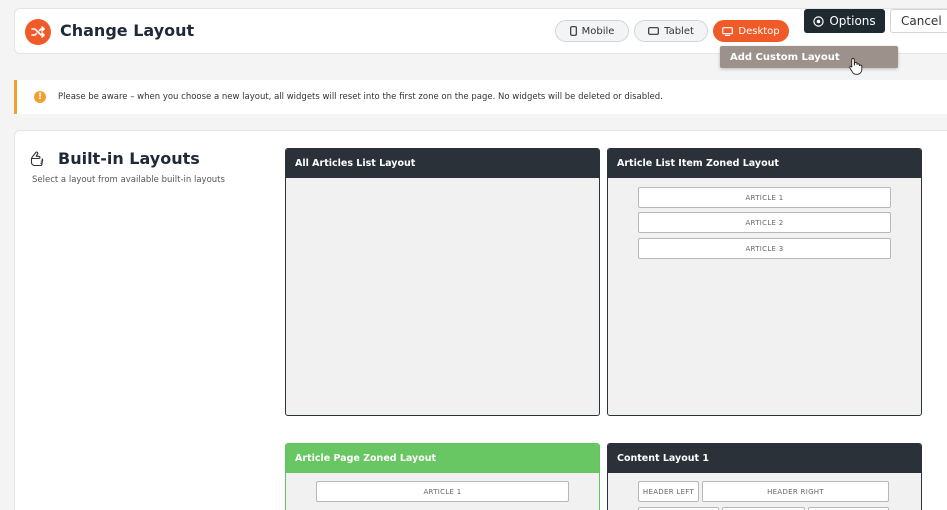 Image resolution: width=947 pixels, height=510 pixels. I want to click on hand-cursor-icon, so click(856, 68).